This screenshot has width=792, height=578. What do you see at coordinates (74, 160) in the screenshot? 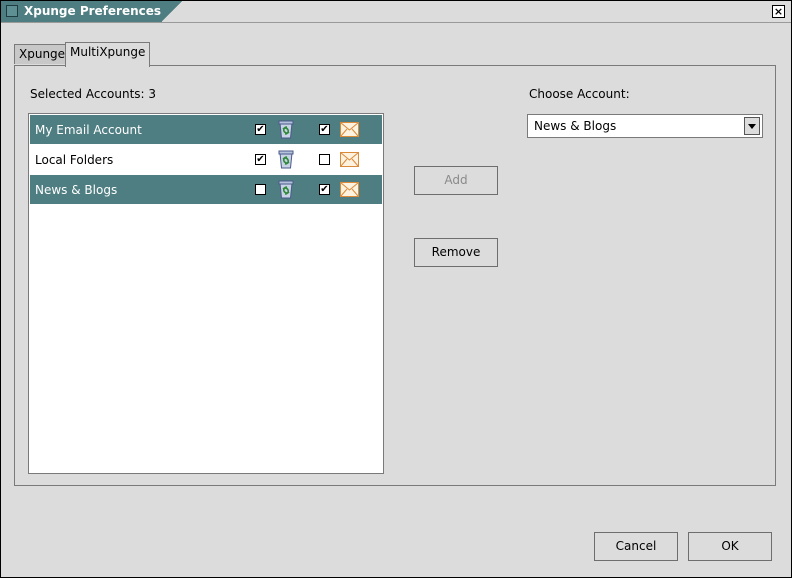
I see `account-name: Local Folders` at bounding box center [74, 160].